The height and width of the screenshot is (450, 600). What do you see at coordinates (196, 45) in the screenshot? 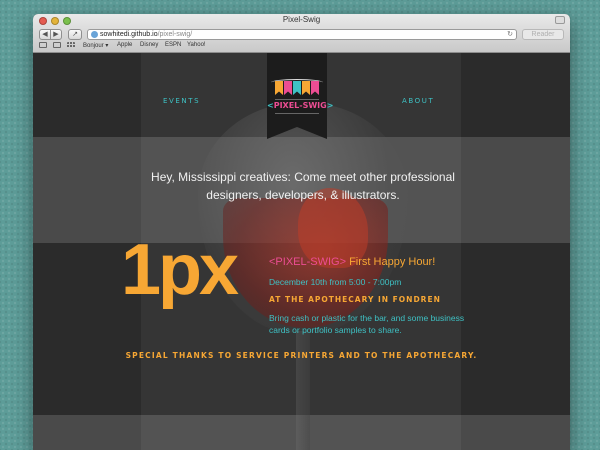
I see `bookmark-yahoo: Yahoo!` at bounding box center [196, 45].